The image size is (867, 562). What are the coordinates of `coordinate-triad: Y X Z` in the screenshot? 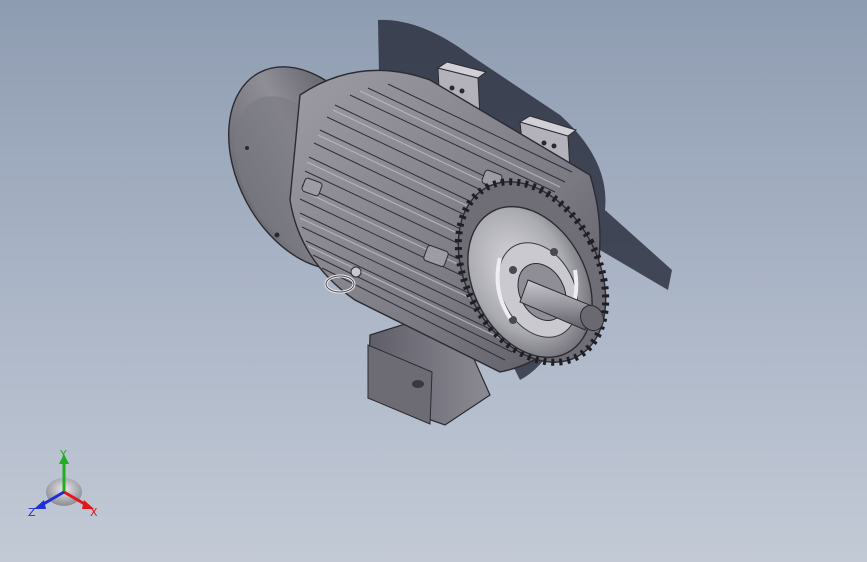 It's located at (66, 486).